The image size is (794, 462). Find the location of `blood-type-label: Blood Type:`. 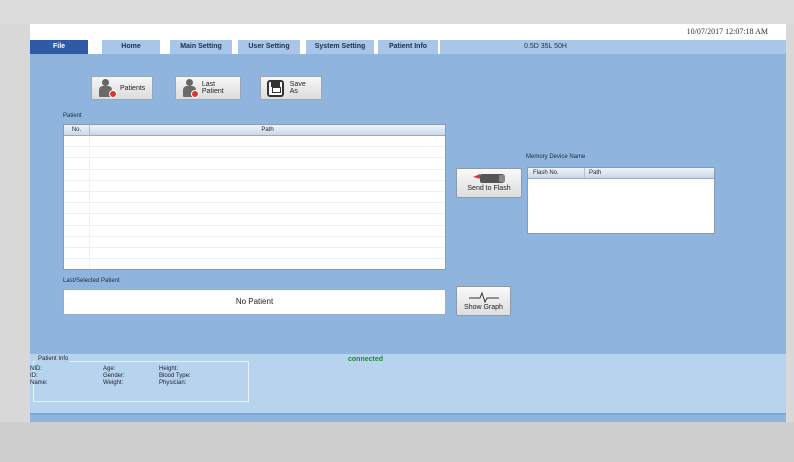

blood-type-label: Blood Type: is located at coordinates (175, 376).